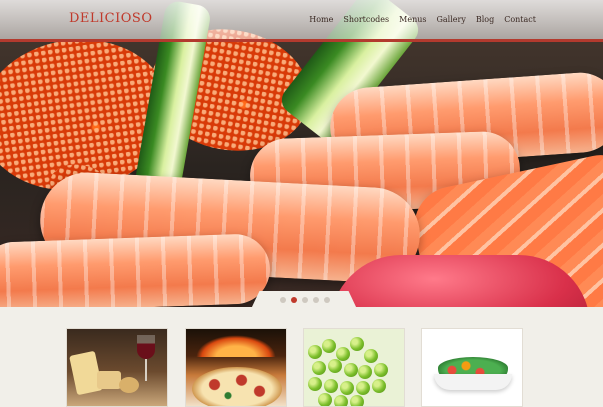 The height and width of the screenshot is (407, 603). I want to click on thumbnail-pizza, so click(236, 367).